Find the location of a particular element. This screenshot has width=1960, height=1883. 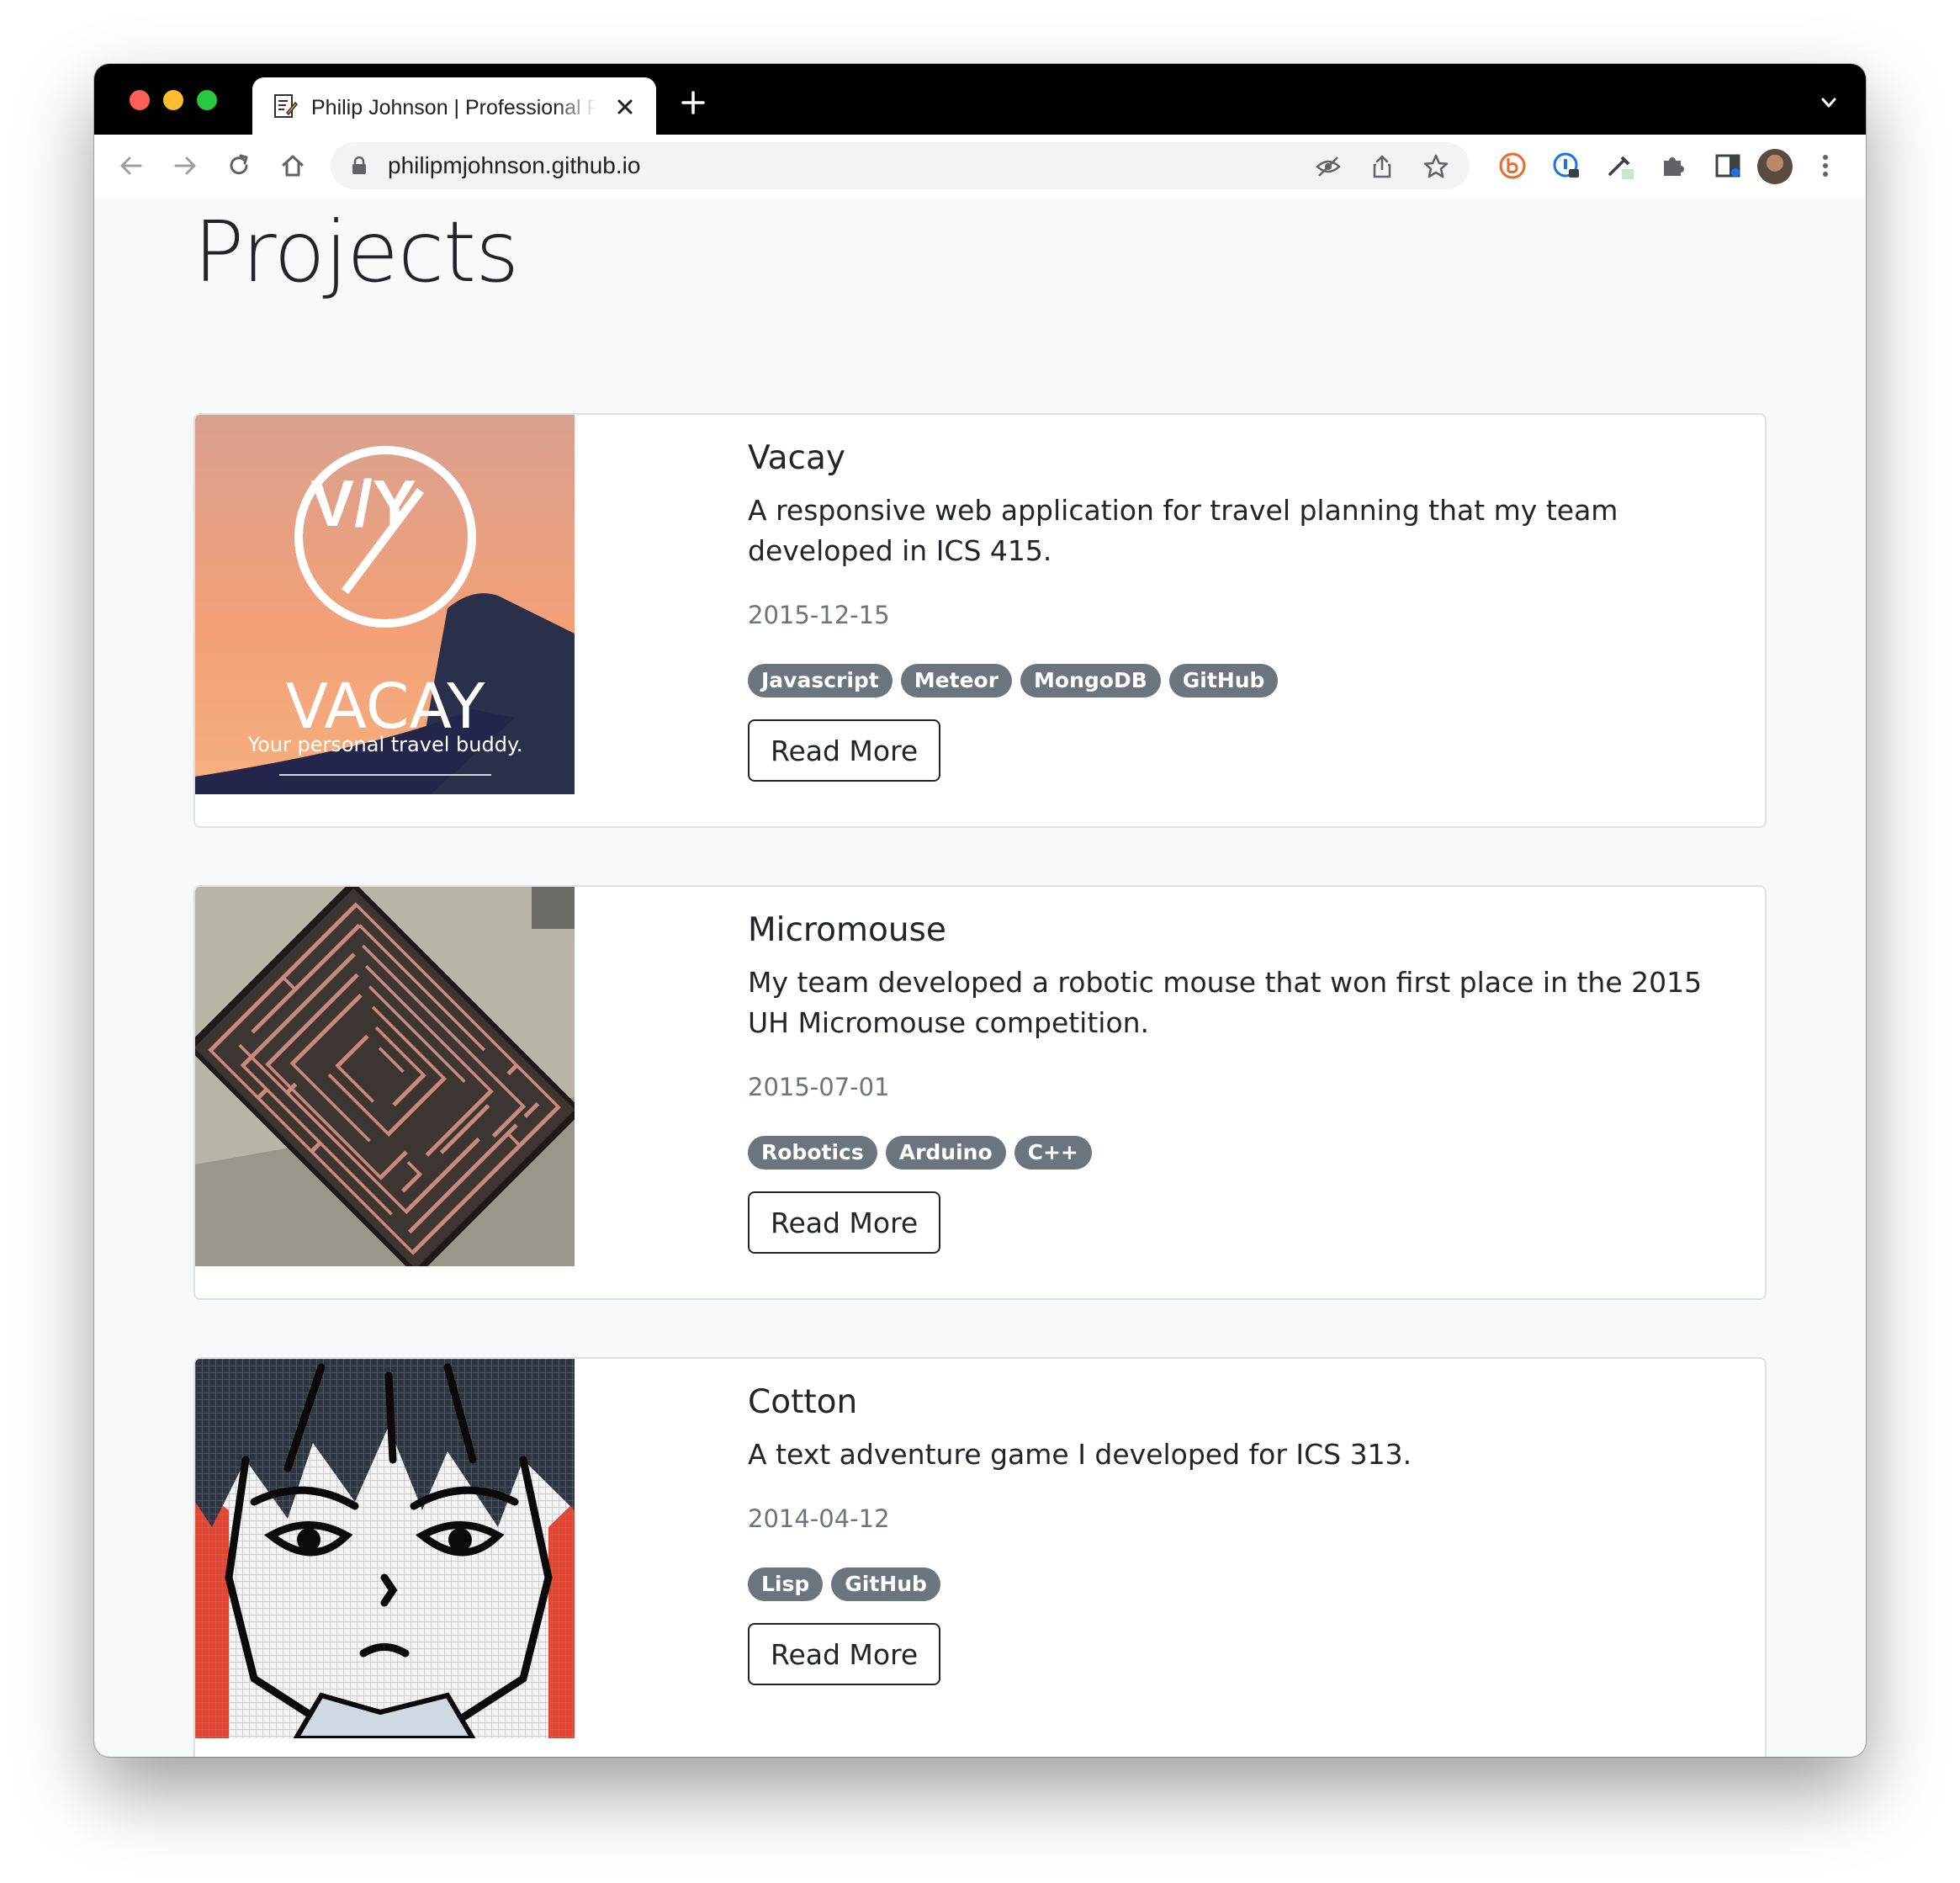

eyedropper-icon is located at coordinates (1620, 166).